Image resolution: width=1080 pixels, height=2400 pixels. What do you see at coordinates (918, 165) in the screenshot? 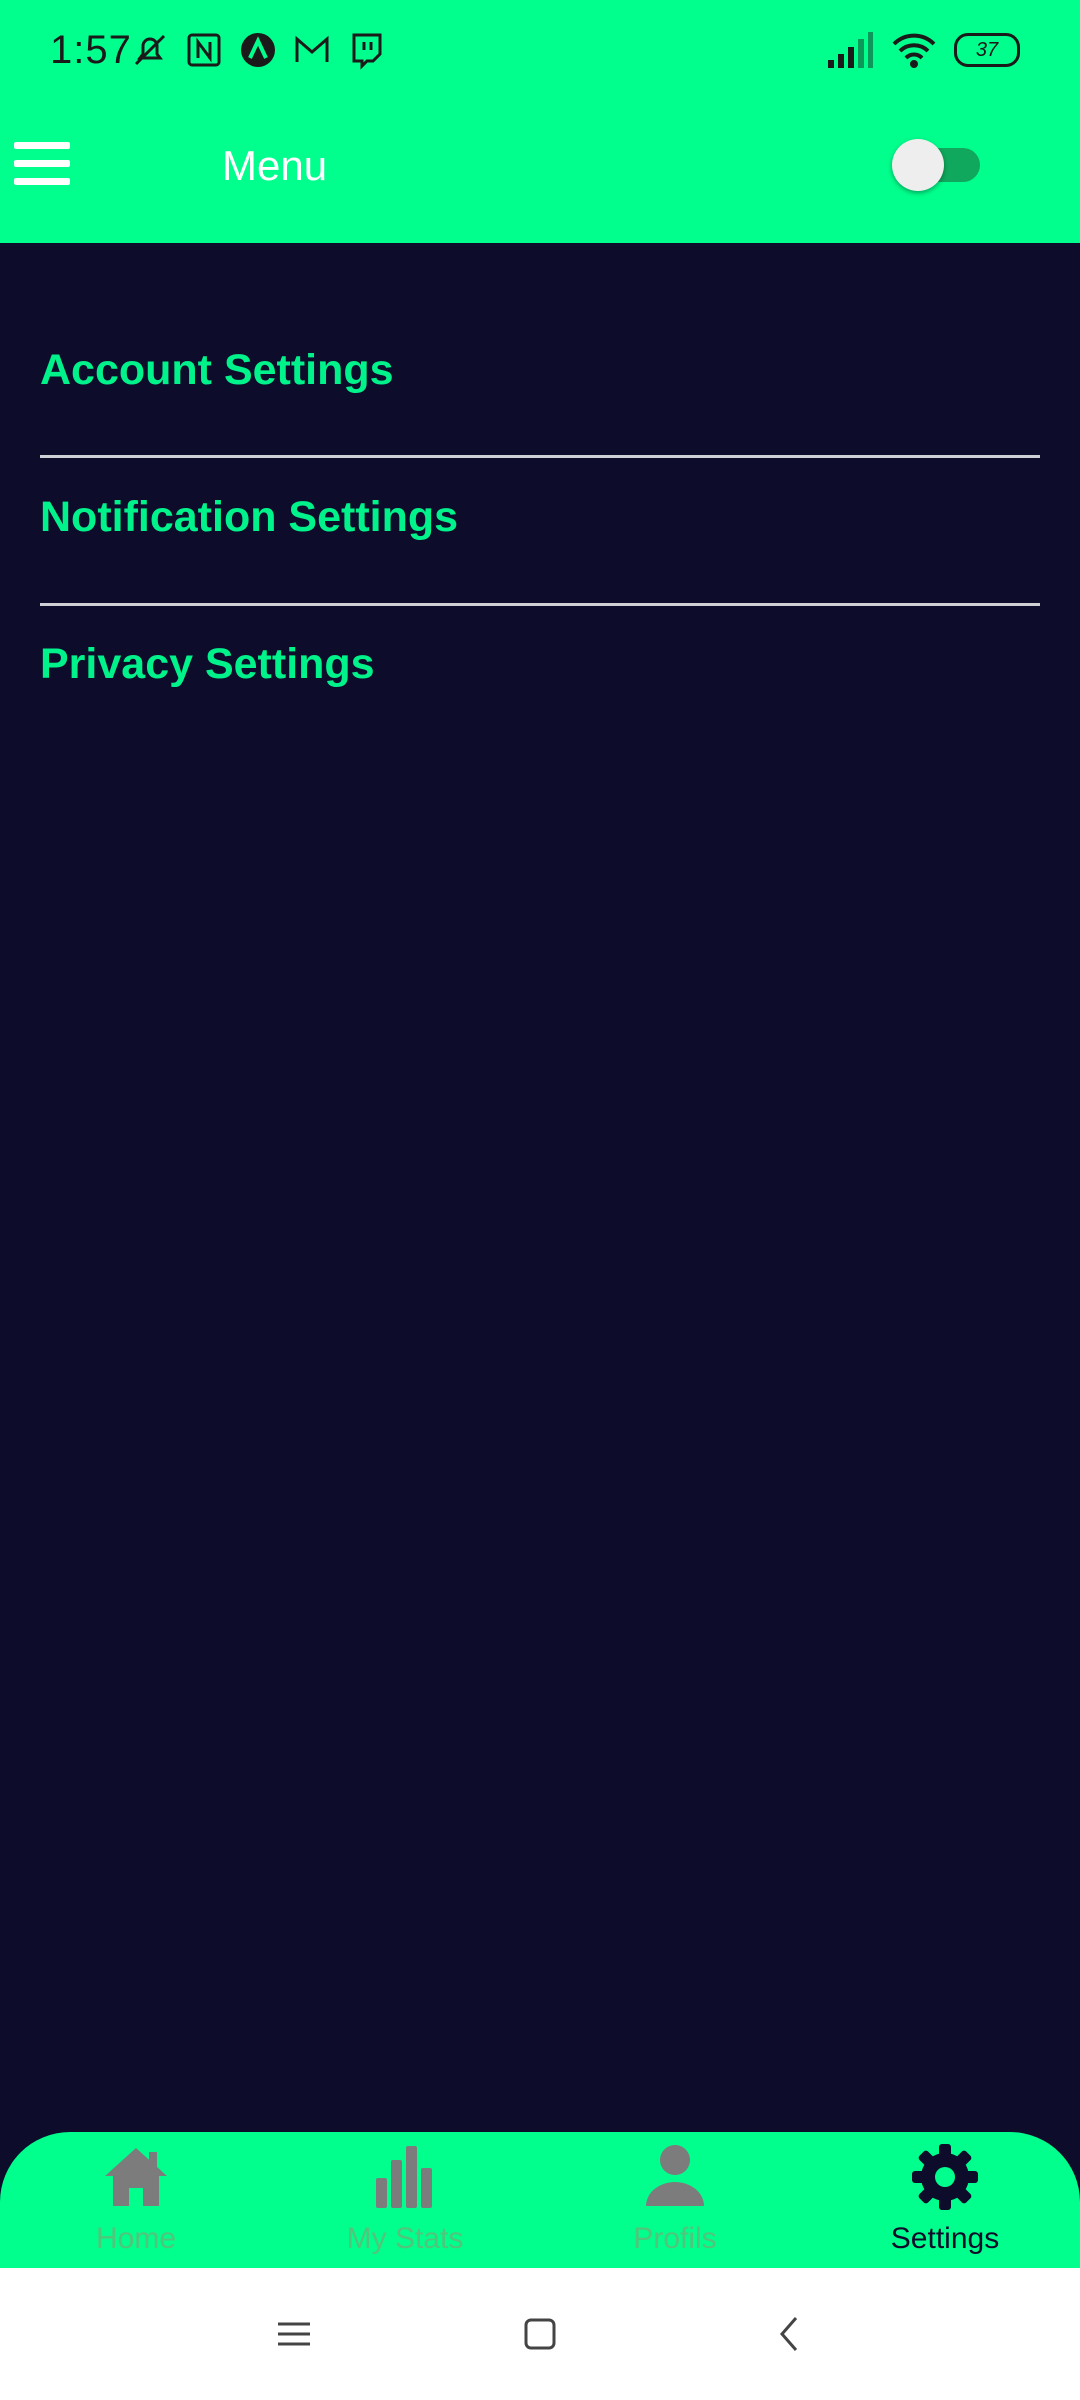
I see `toggle-knob` at bounding box center [918, 165].